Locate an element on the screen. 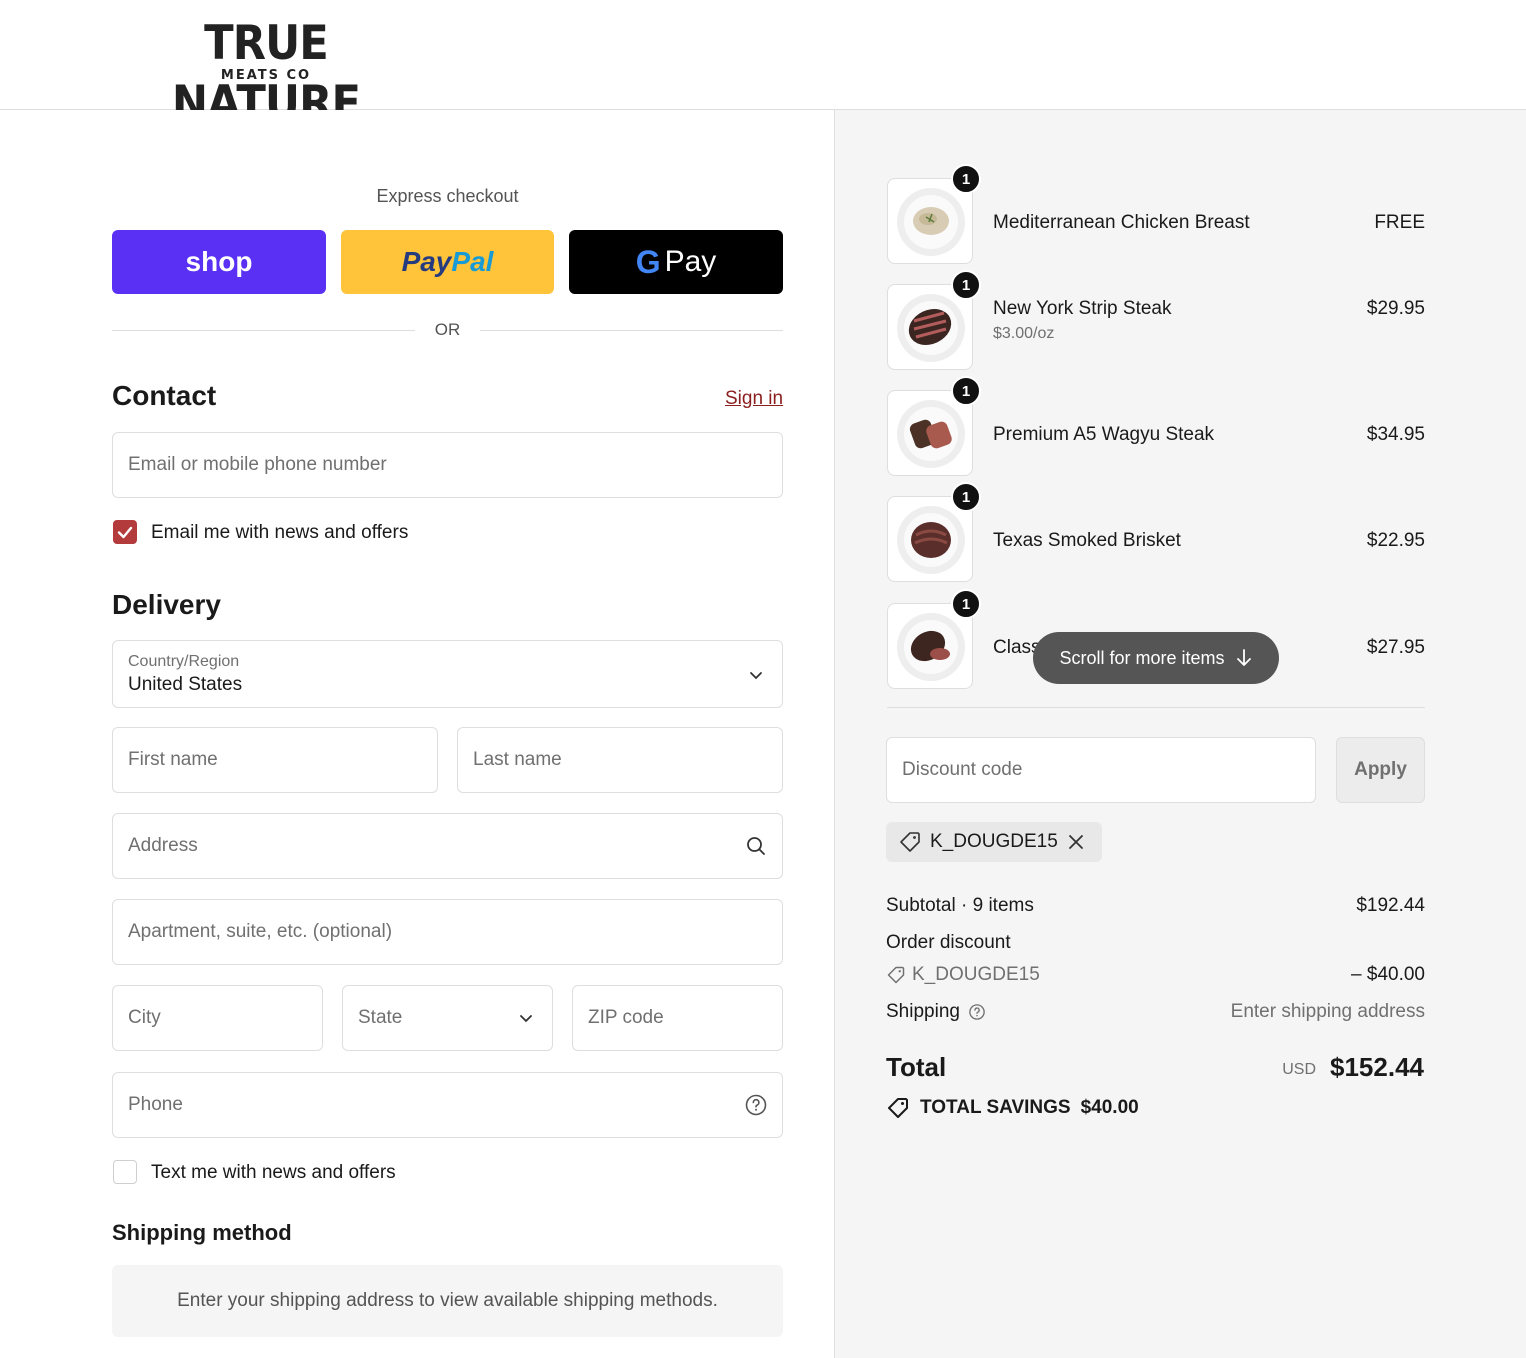  check-icon is located at coordinates (125, 532).